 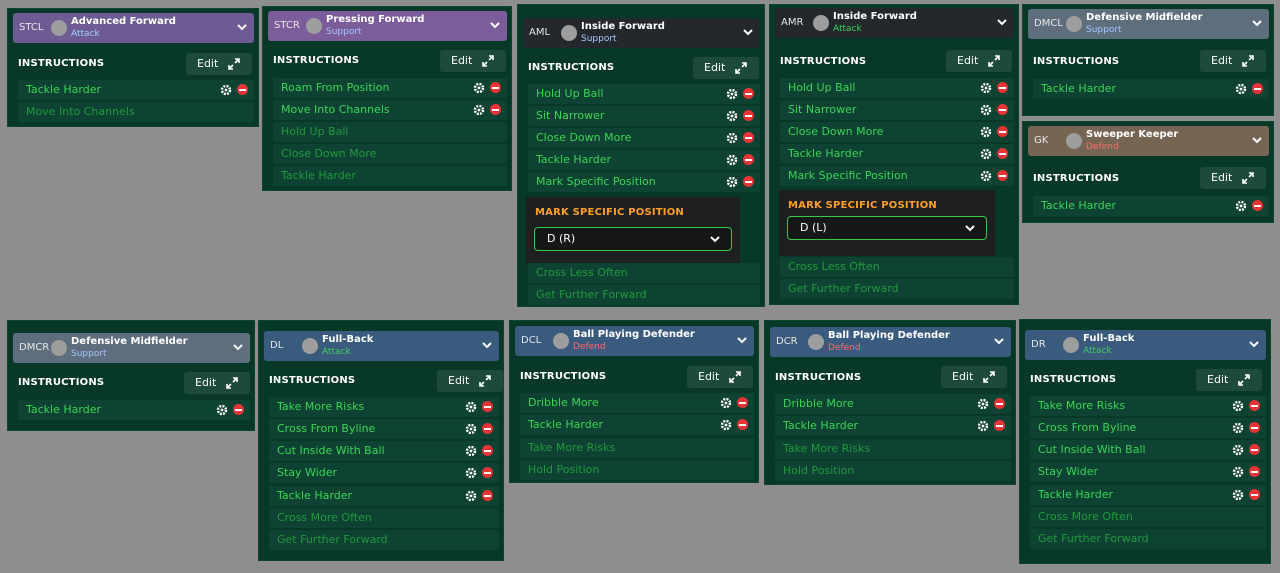 I want to click on instruction-row: Roam From Position, so click(x=390, y=88).